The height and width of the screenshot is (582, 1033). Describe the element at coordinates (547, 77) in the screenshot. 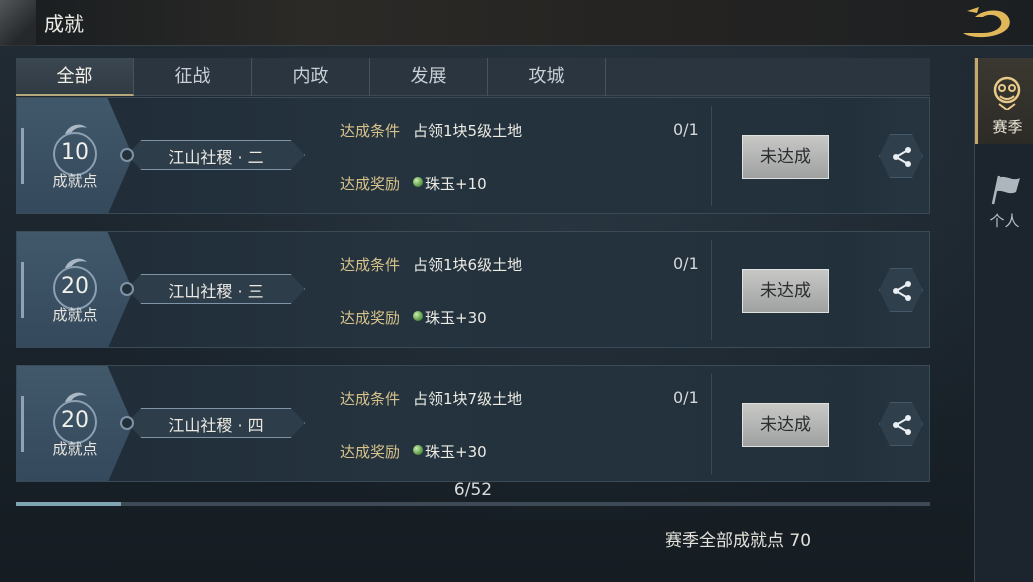

I see `tab-siege: 攻城` at that location.